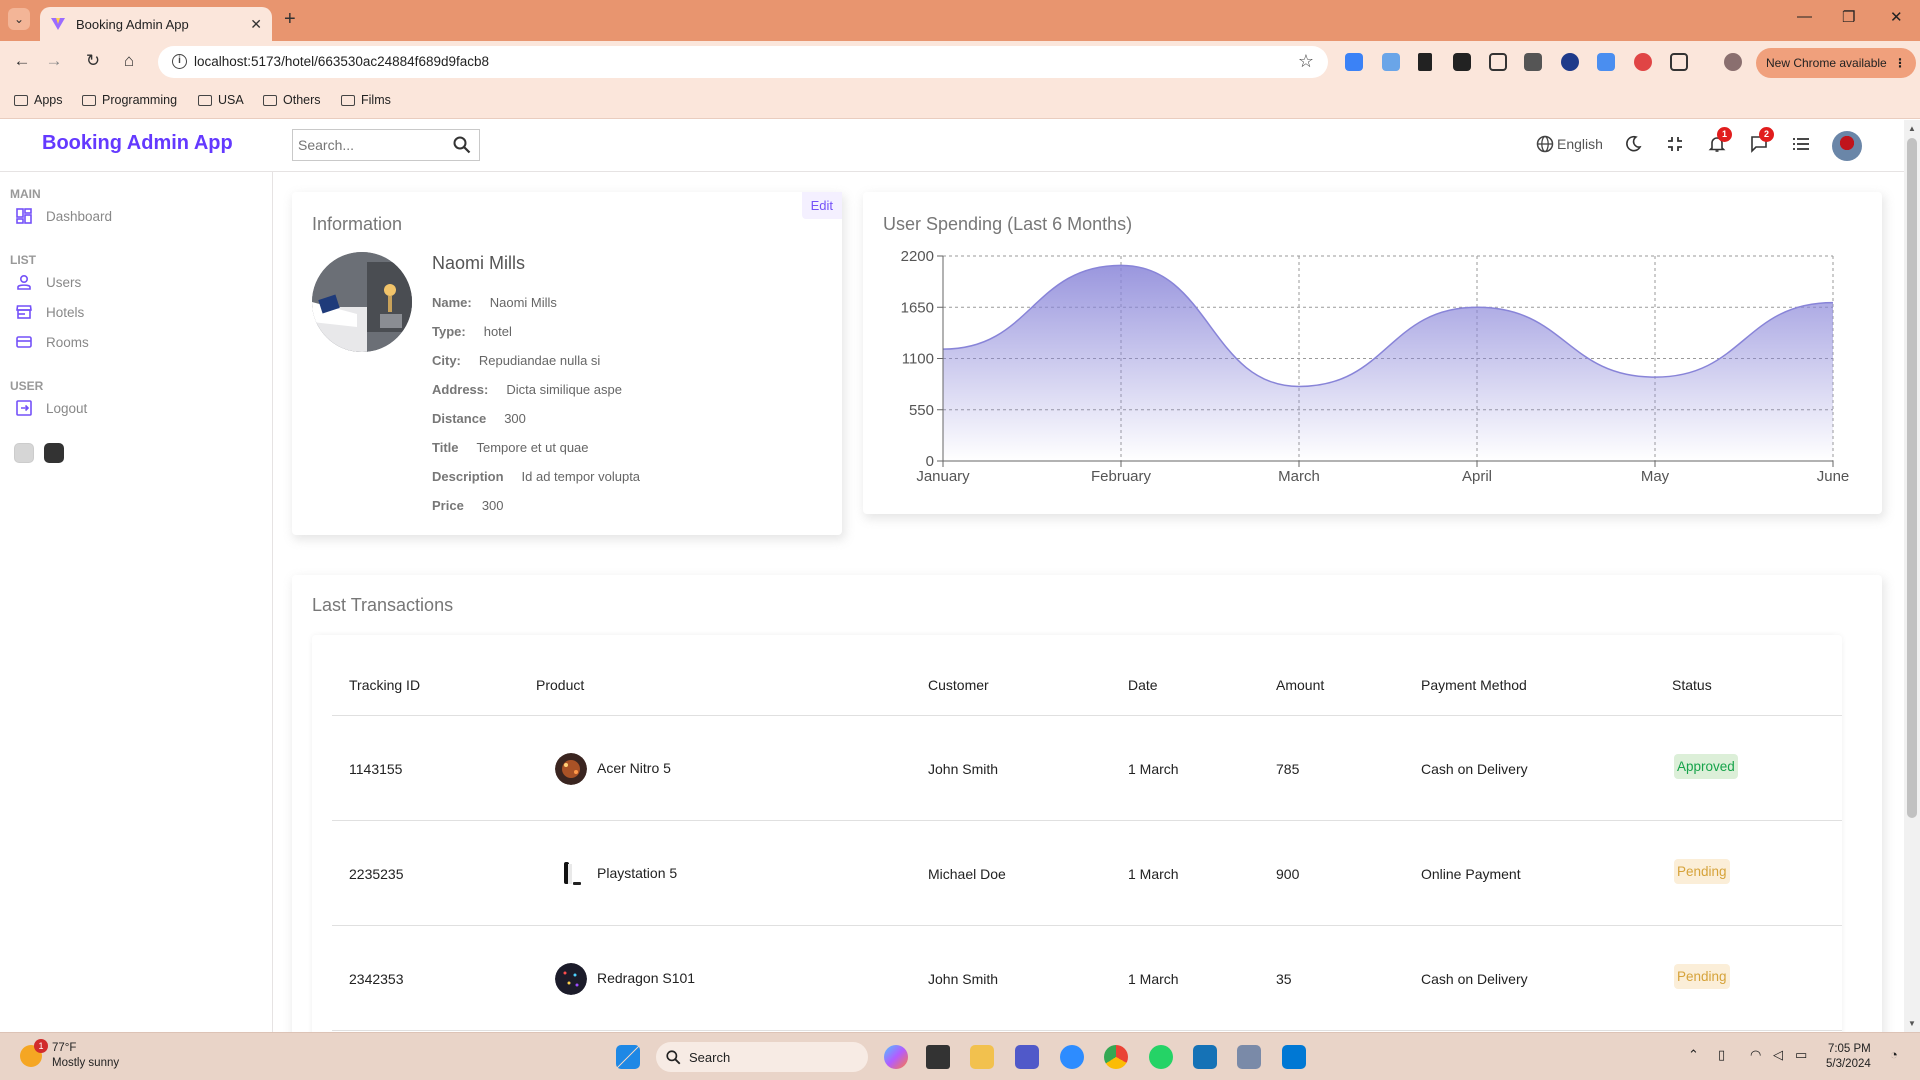 This screenshot has height=1080, width=1920. Describe the element at coordinates (1633, 145) in the screenshot. I see `dark-mode-toggle` at that location.